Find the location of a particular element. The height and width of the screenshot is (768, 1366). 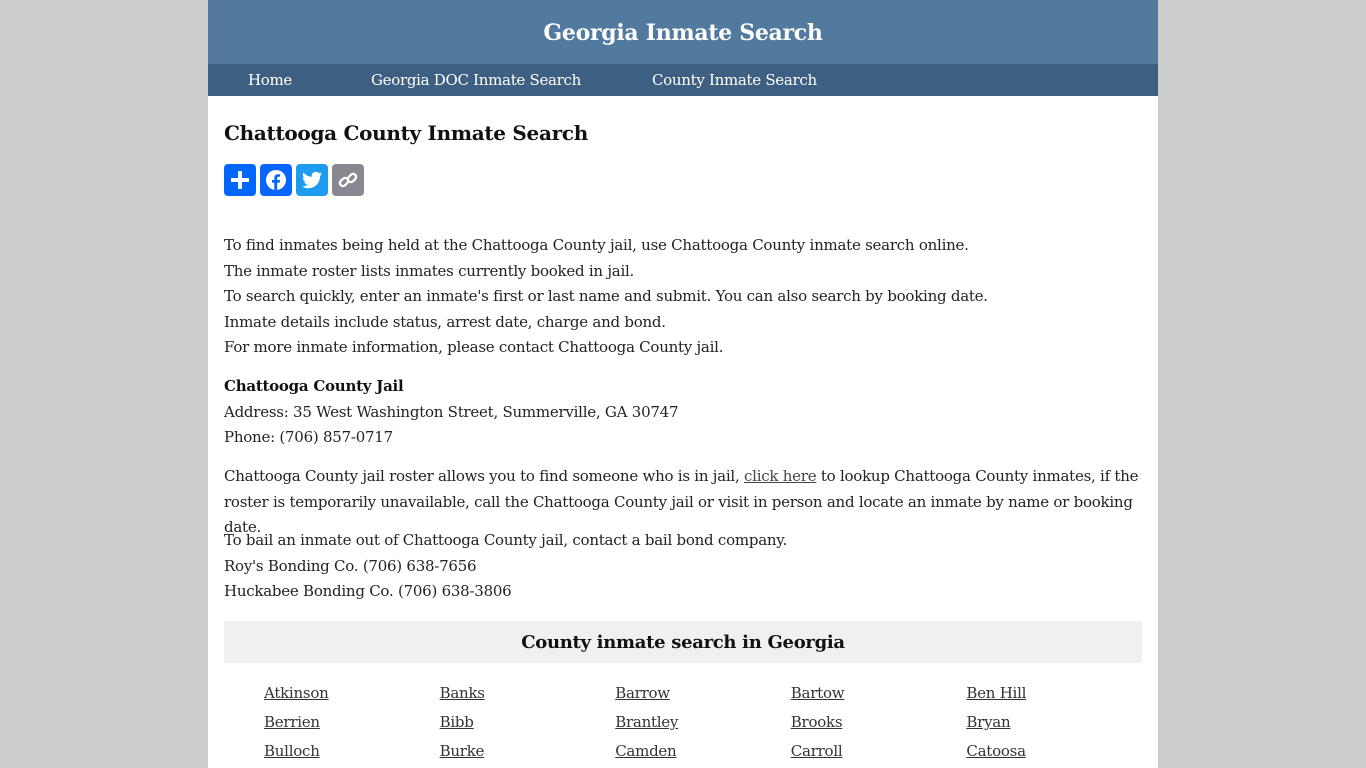

link-icon is located at coordinates (348, 180).